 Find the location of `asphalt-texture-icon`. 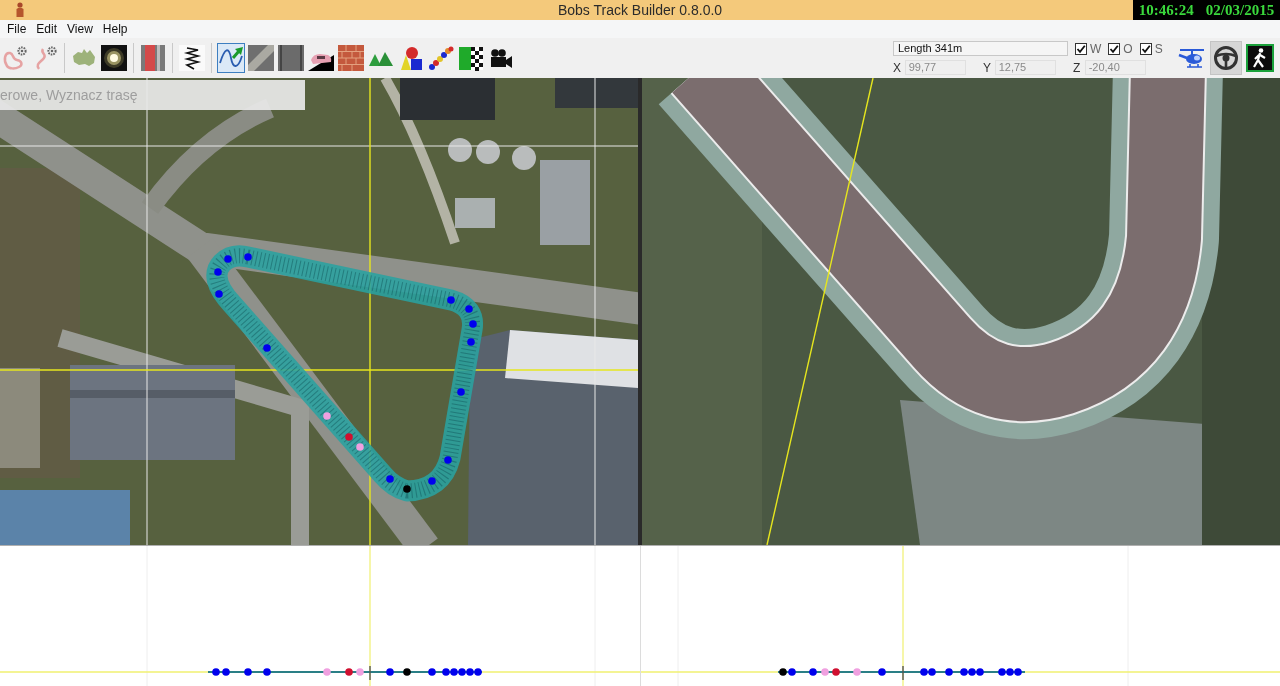

asphalt-texture-icon is located at coordinates (291, 58).